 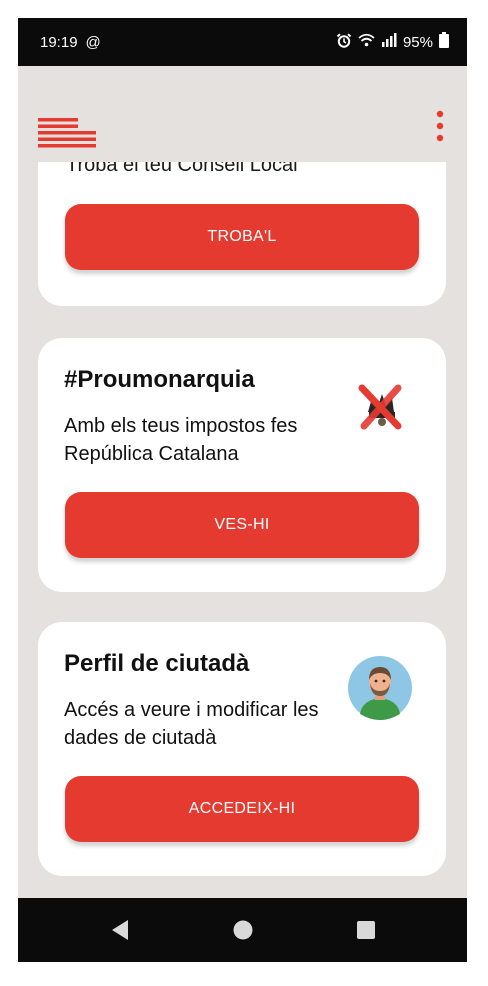 What do you see at coordinates (444, 42) in the screenshot?
I see `battery-icon` at bounding box center [444, 42].